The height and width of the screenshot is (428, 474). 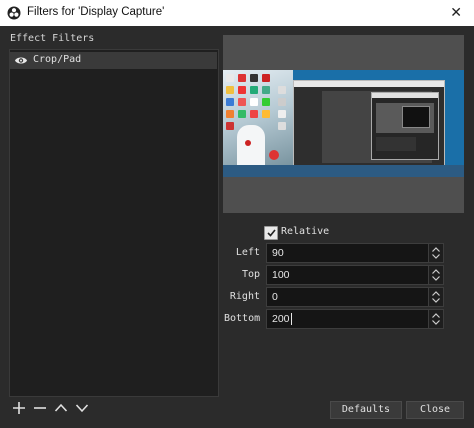 I want to click on right-value: 0, so click(x=275, y=297).